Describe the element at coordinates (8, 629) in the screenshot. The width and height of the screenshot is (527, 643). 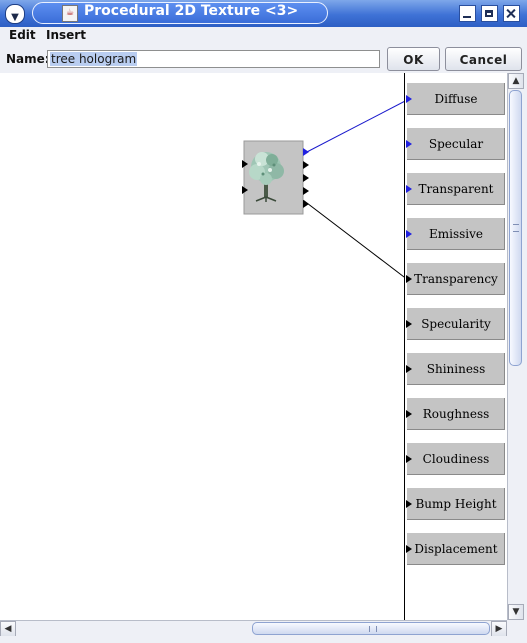
I see `scroll-left-button: ◀` at that location.